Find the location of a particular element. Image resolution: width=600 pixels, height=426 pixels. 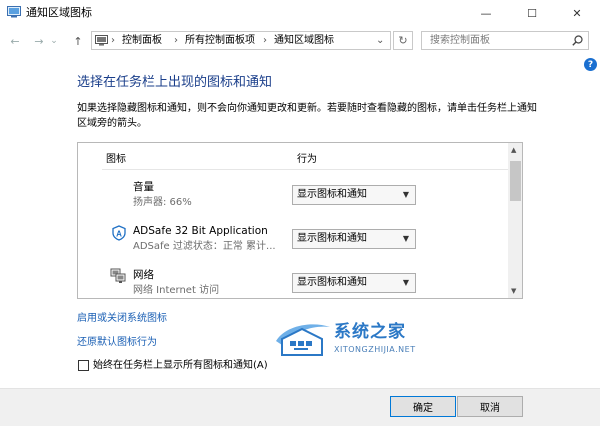

restore-defaults-link: 还原默认图标行为 is located at coordinates (117, 342).